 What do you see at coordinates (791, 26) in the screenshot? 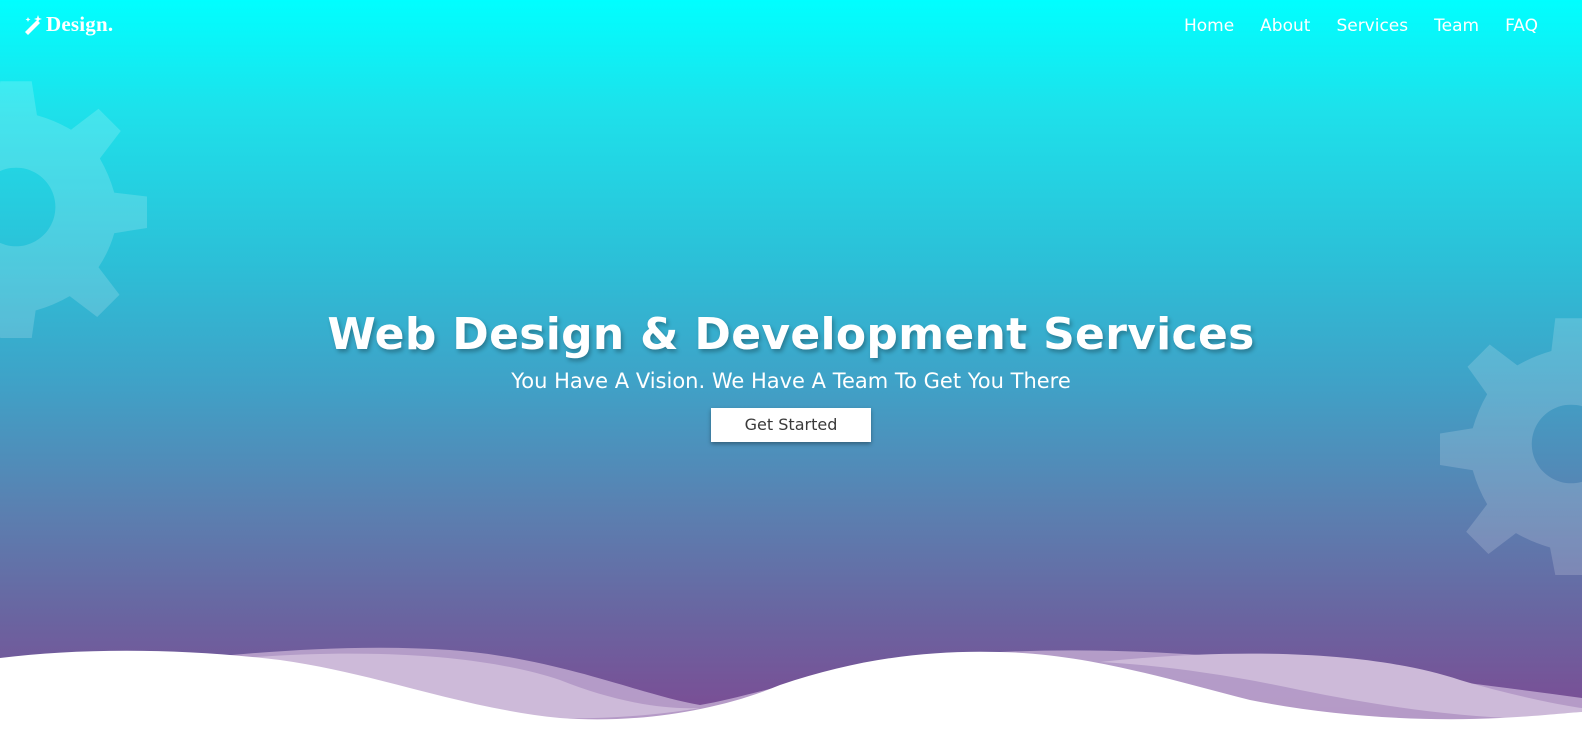
I see `navbar: Design. Home About Services Team FAQ` at bounding box center [791, 26].